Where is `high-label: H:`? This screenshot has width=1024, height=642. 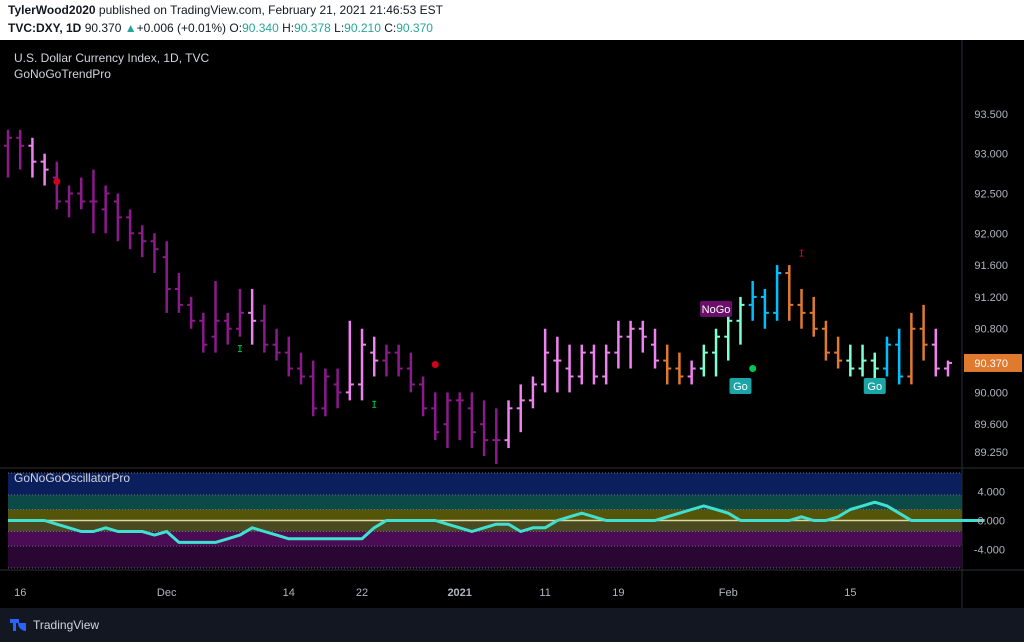 high-label: H: is located at coordinates (288, 28).